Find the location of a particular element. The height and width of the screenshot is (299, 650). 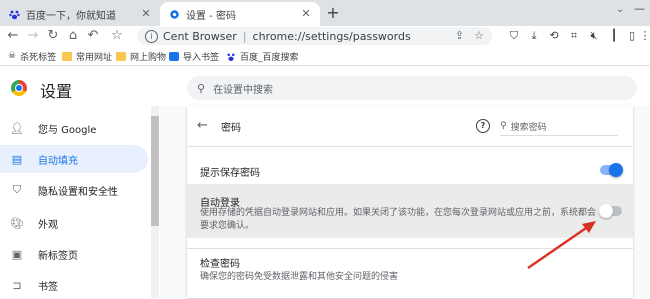

person-icon: 👤︎ is located at coordinates (17, 128).